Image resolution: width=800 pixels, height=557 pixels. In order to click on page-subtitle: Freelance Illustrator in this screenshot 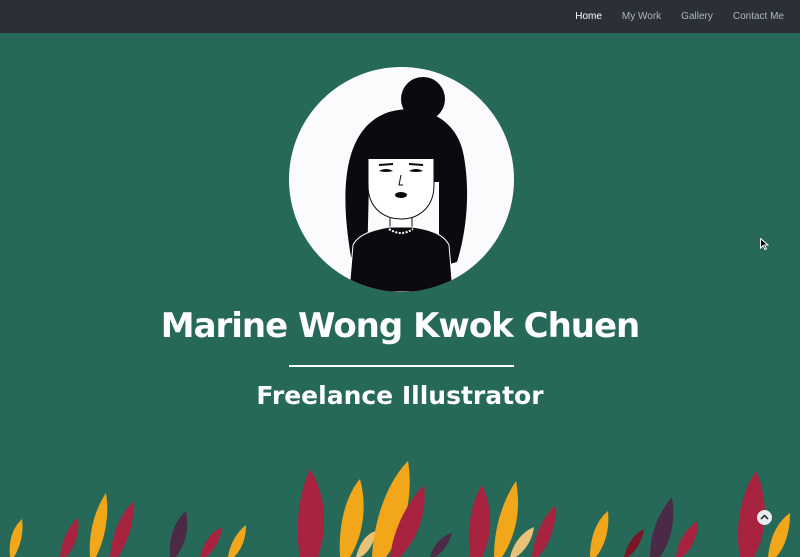, I will do `click(400, 395)`.